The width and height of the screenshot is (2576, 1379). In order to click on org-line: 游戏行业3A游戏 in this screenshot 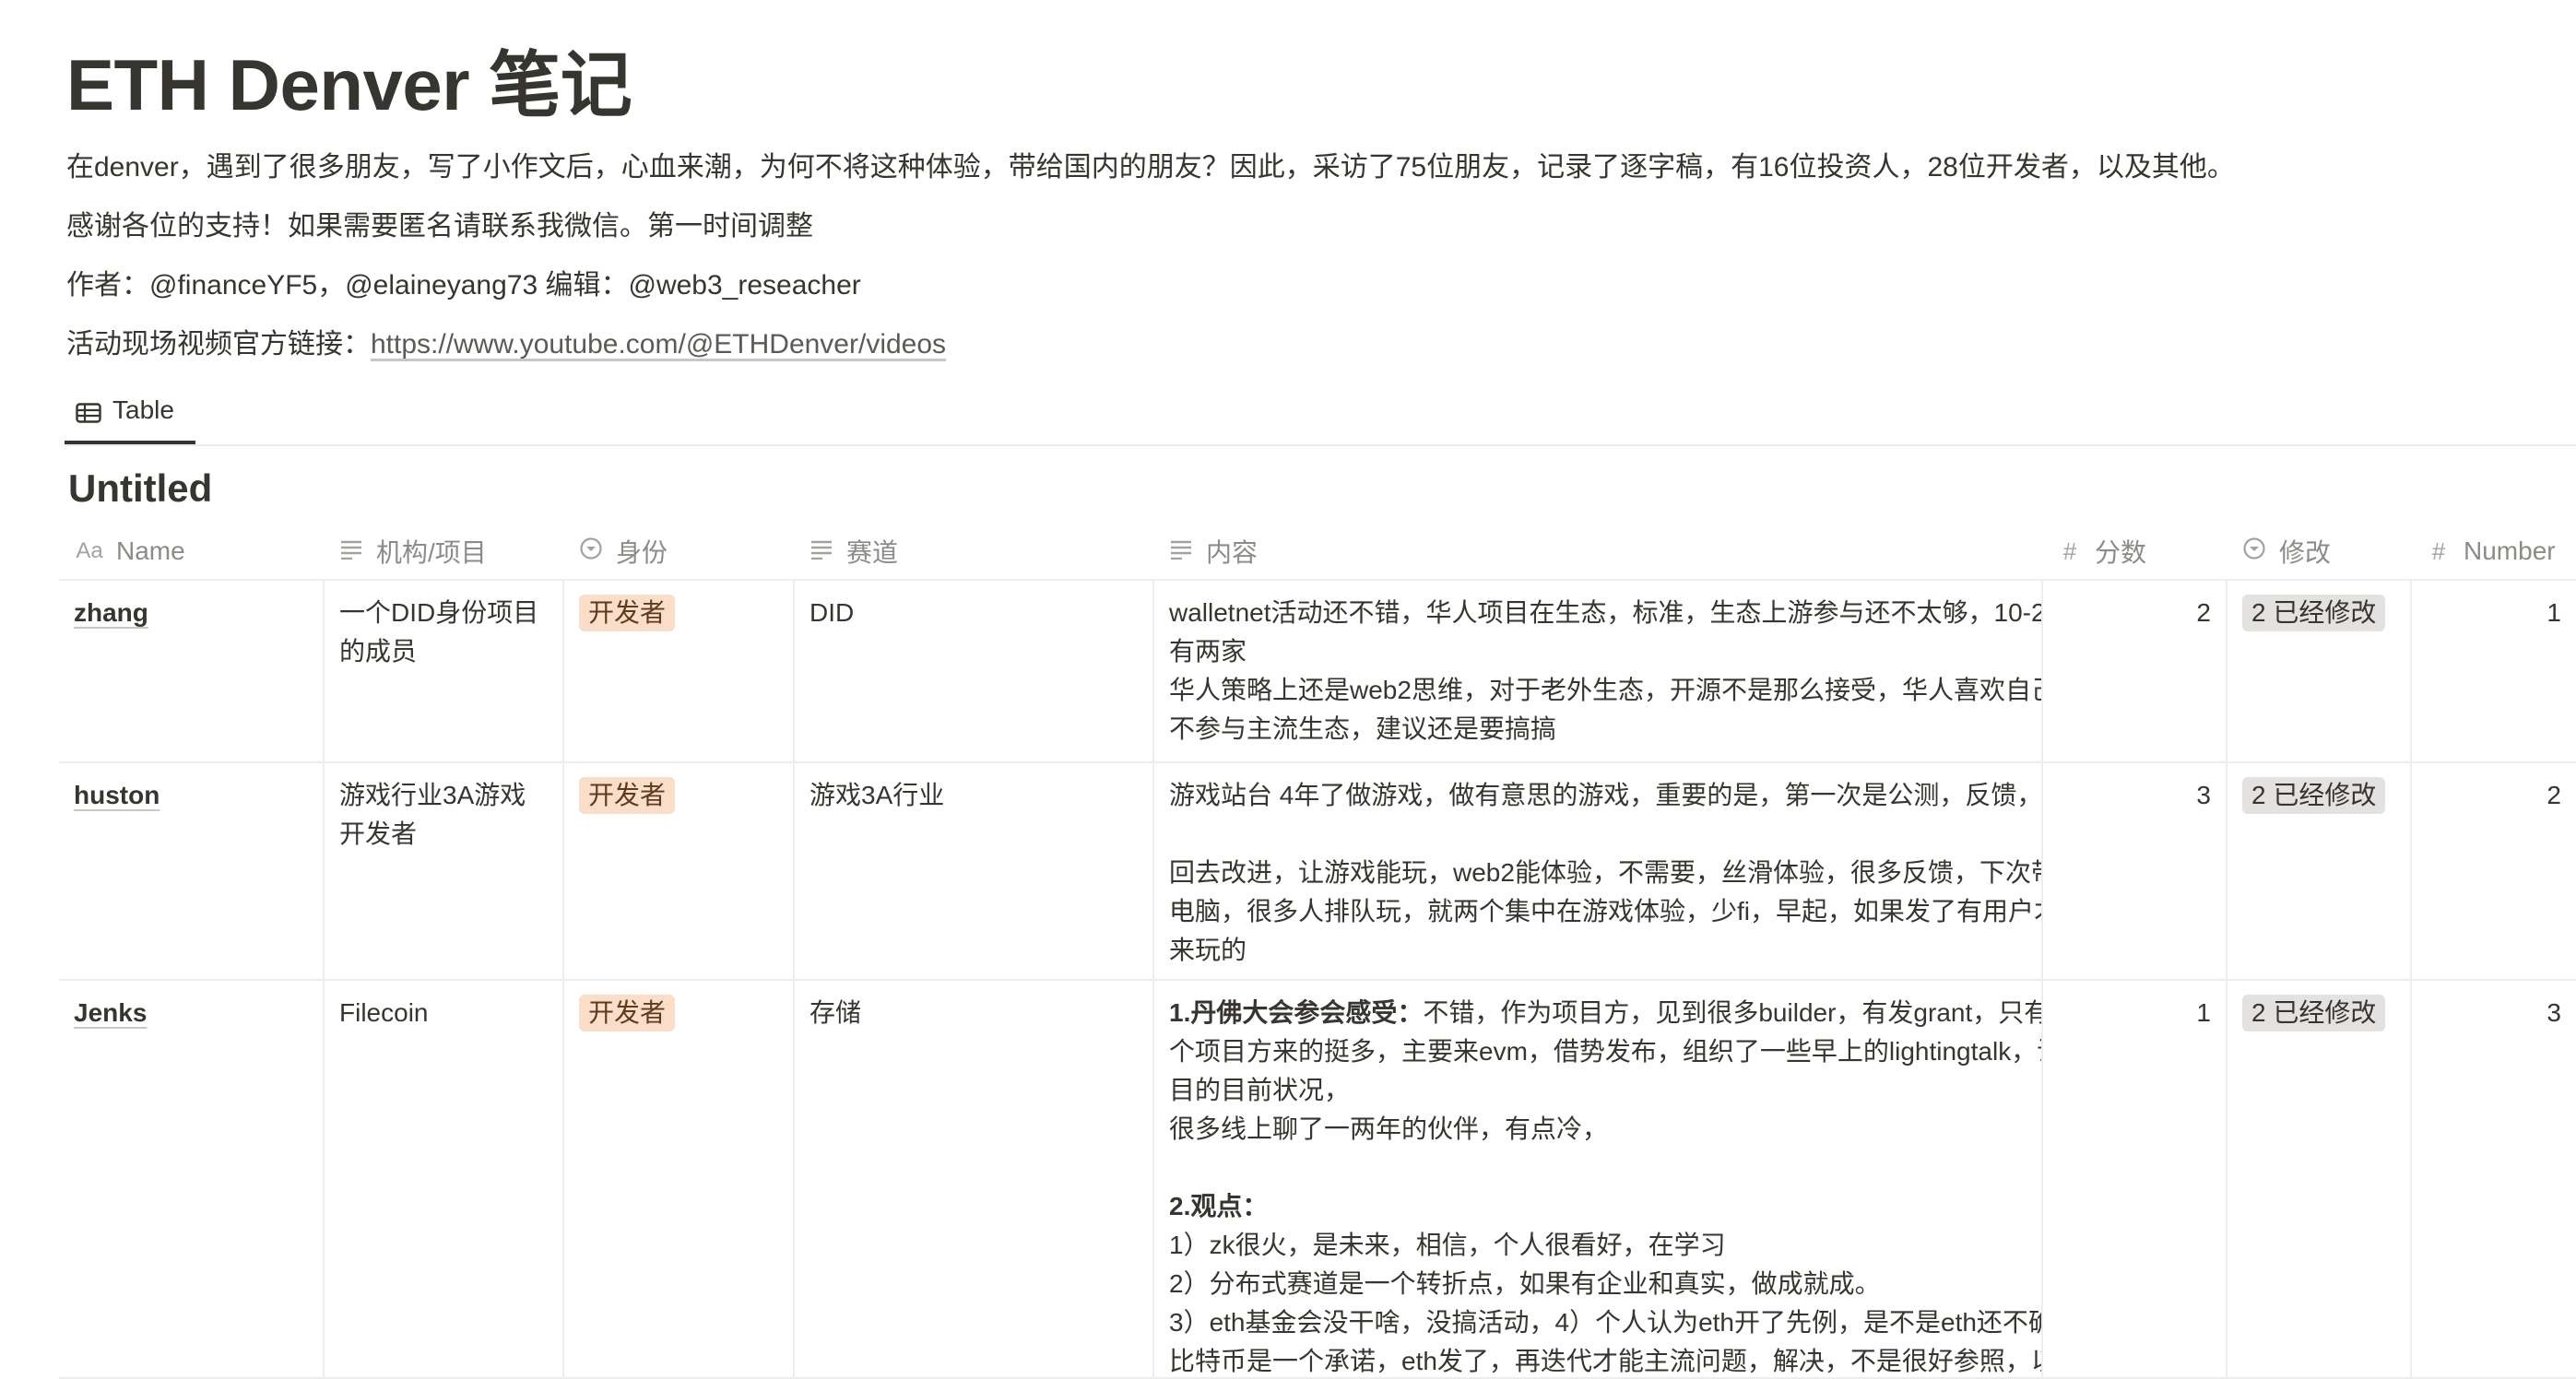, I will do `click(432, 795)`.